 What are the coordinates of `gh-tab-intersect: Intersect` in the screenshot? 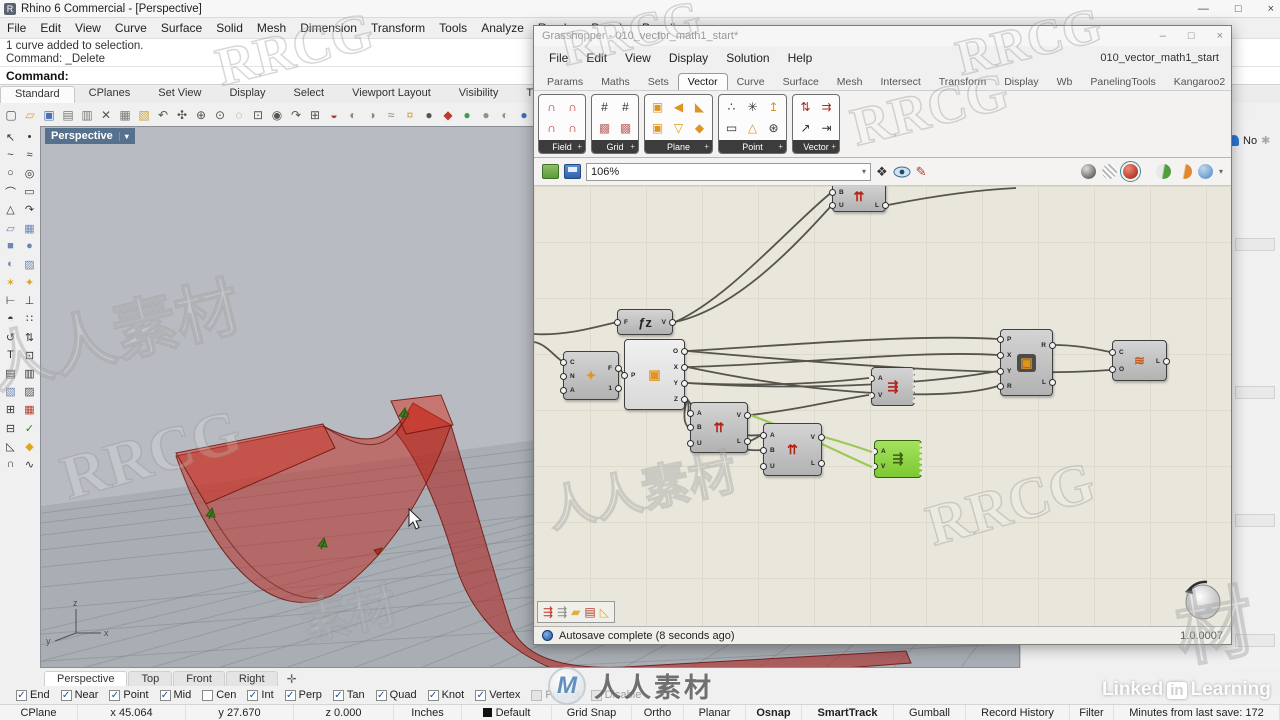 It's located at (900, 82).